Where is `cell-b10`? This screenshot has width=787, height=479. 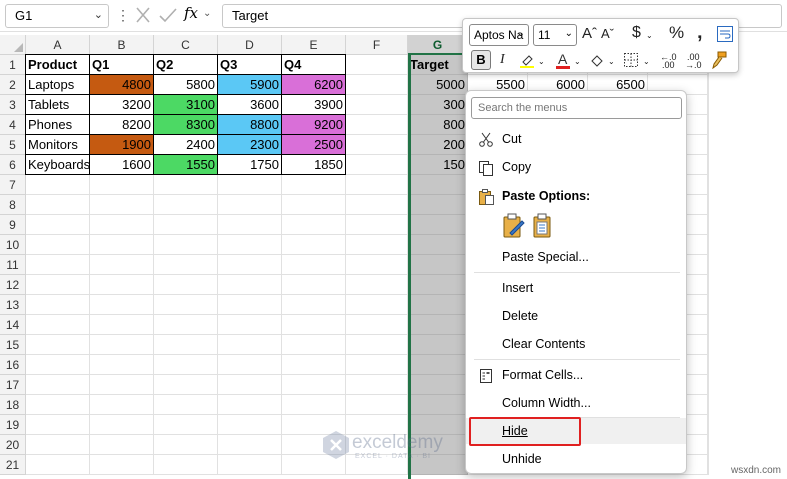 cell-b10 is located at coordinates (122, 245).